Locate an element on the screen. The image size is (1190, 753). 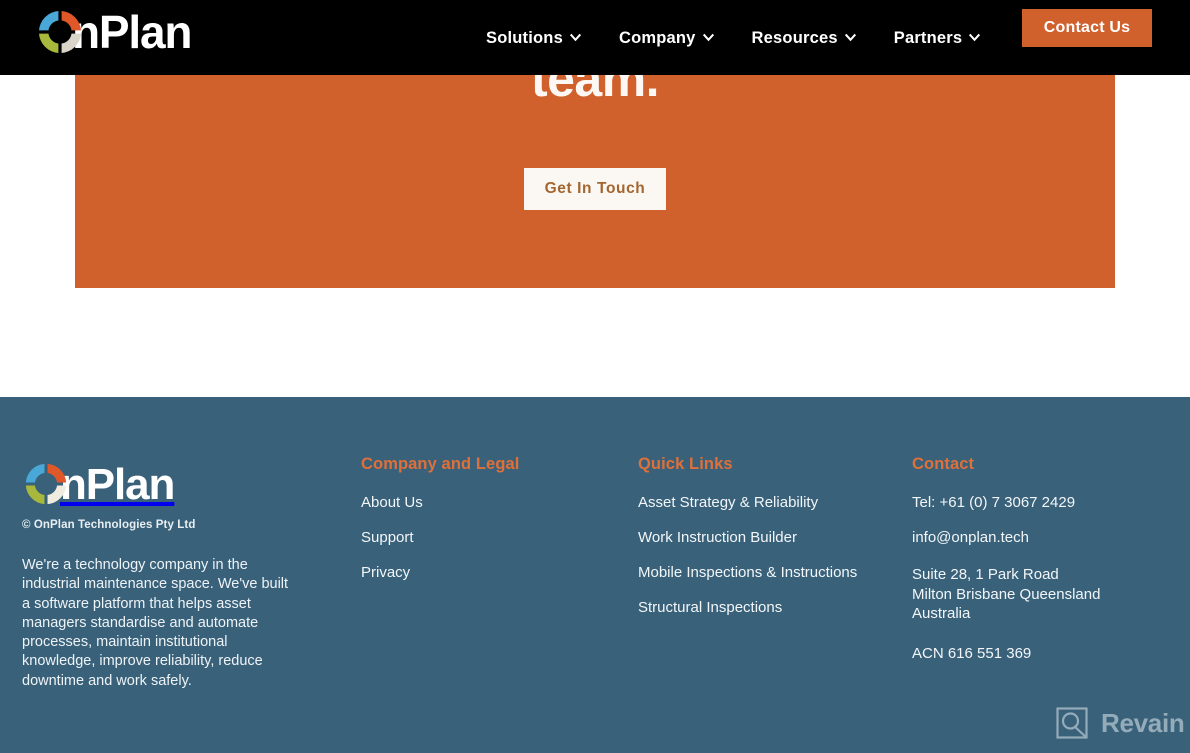
nav-item-resources: Resources is located at coordinates (804, 37).